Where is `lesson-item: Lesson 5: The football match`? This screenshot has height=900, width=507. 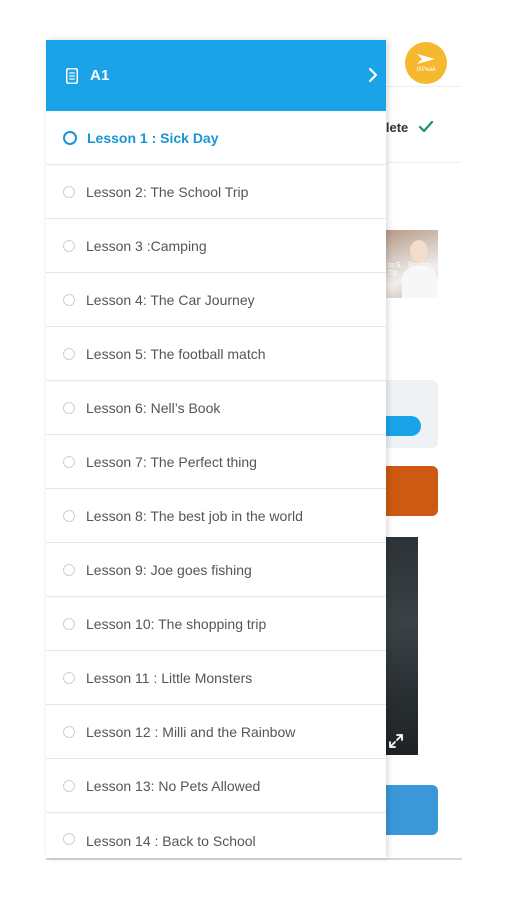
lesson-item: Lesson 5: The football match is located at coordinates (216, 354).